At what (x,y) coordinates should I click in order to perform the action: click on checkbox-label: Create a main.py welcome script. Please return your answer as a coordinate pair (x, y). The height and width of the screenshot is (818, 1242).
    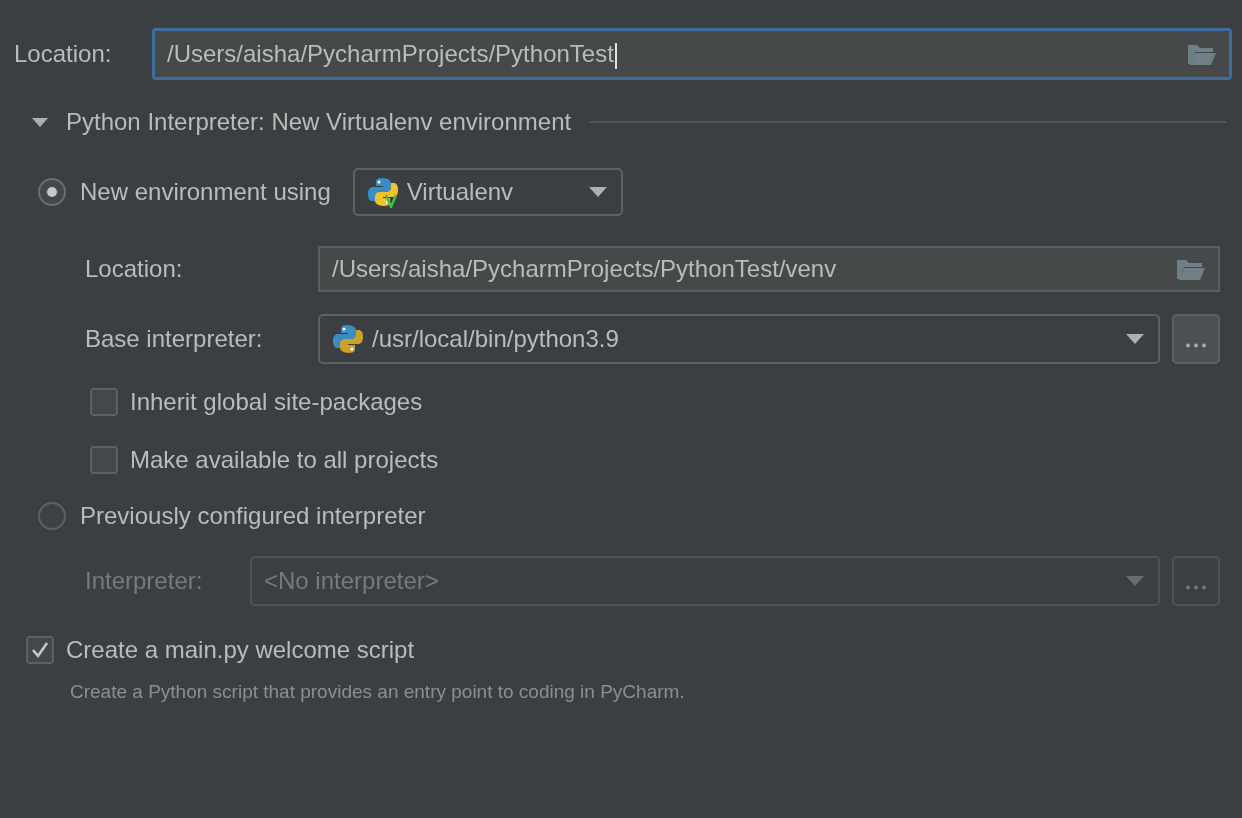
    Looking at the image, I should click on (240, 650).